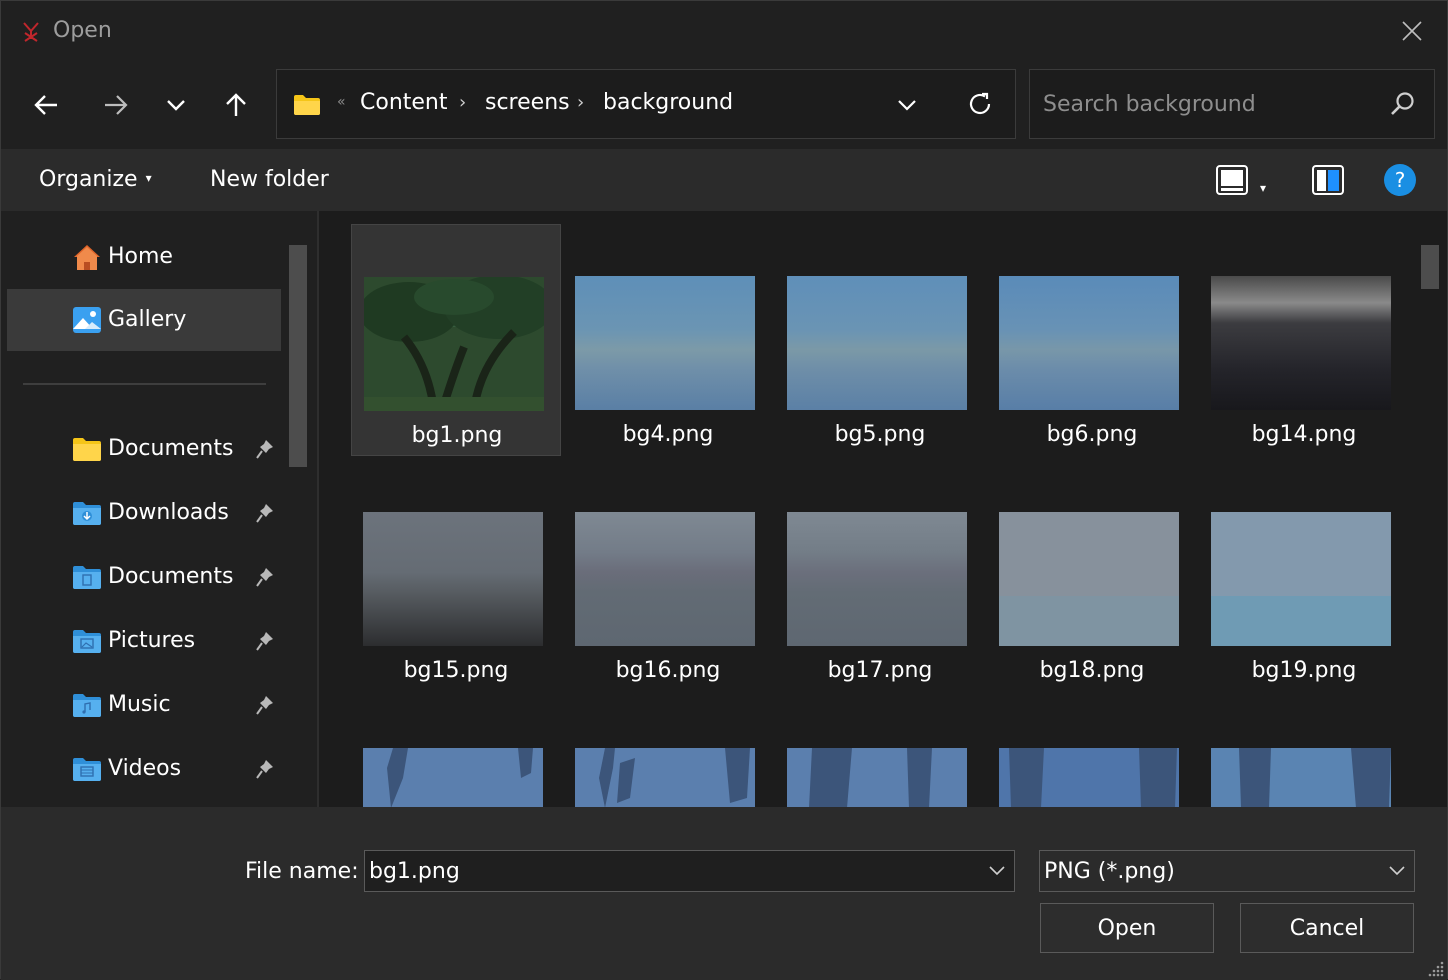 Image resolution: width=1448 pixels, height=980 pixels. I want to click on caret-down-icon: ▾, so click(1263, 188).